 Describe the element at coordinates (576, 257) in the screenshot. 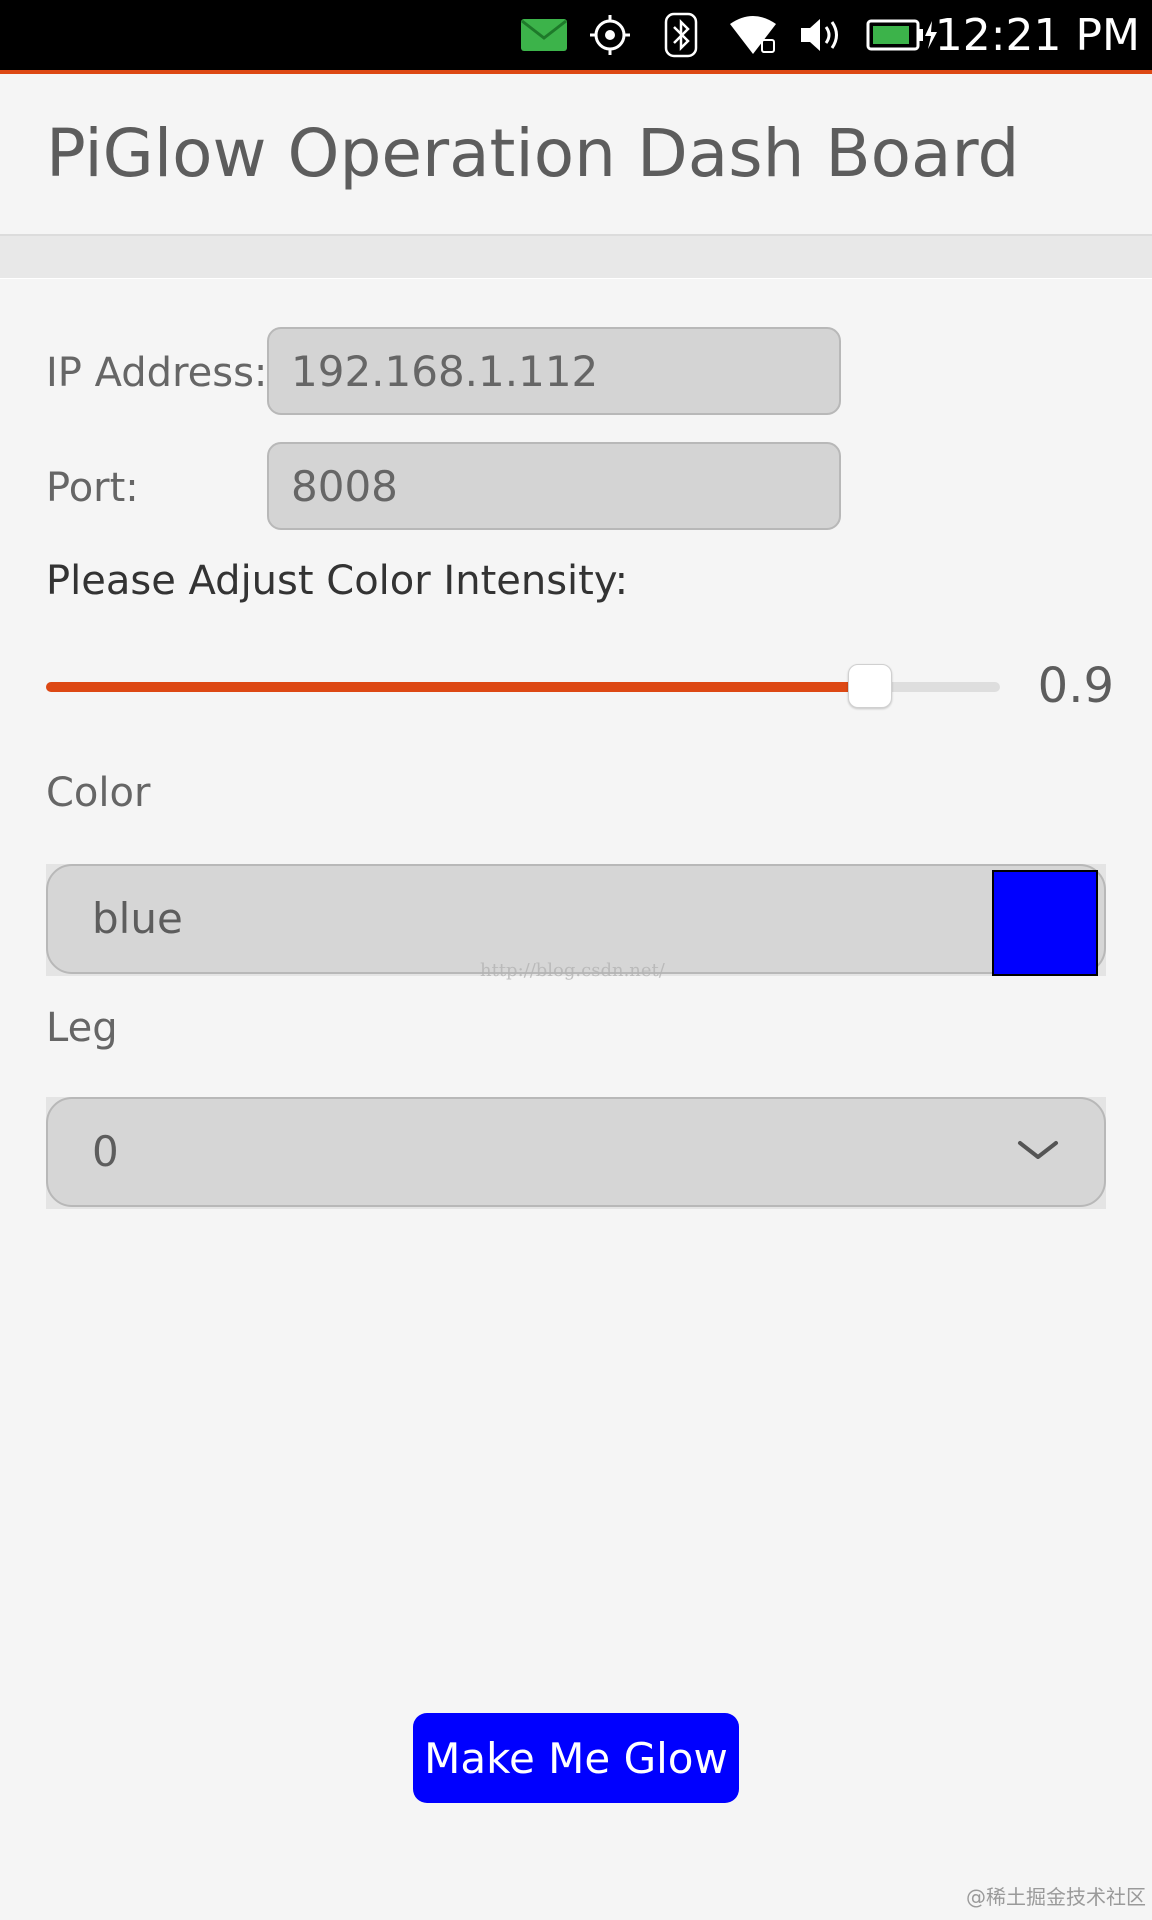

I see `header-divider` at that location.